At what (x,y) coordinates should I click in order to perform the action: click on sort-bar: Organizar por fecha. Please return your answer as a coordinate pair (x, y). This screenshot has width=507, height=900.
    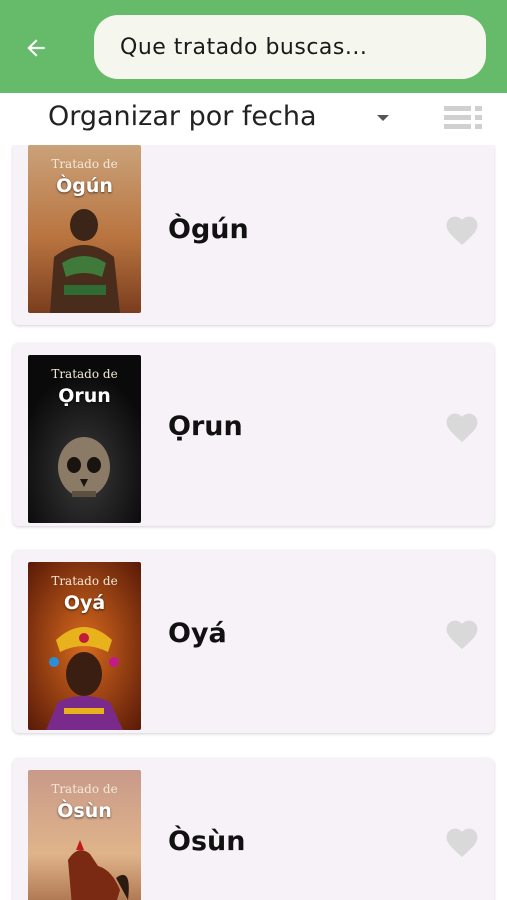
    Looking at the image, I should click on (253, 119).